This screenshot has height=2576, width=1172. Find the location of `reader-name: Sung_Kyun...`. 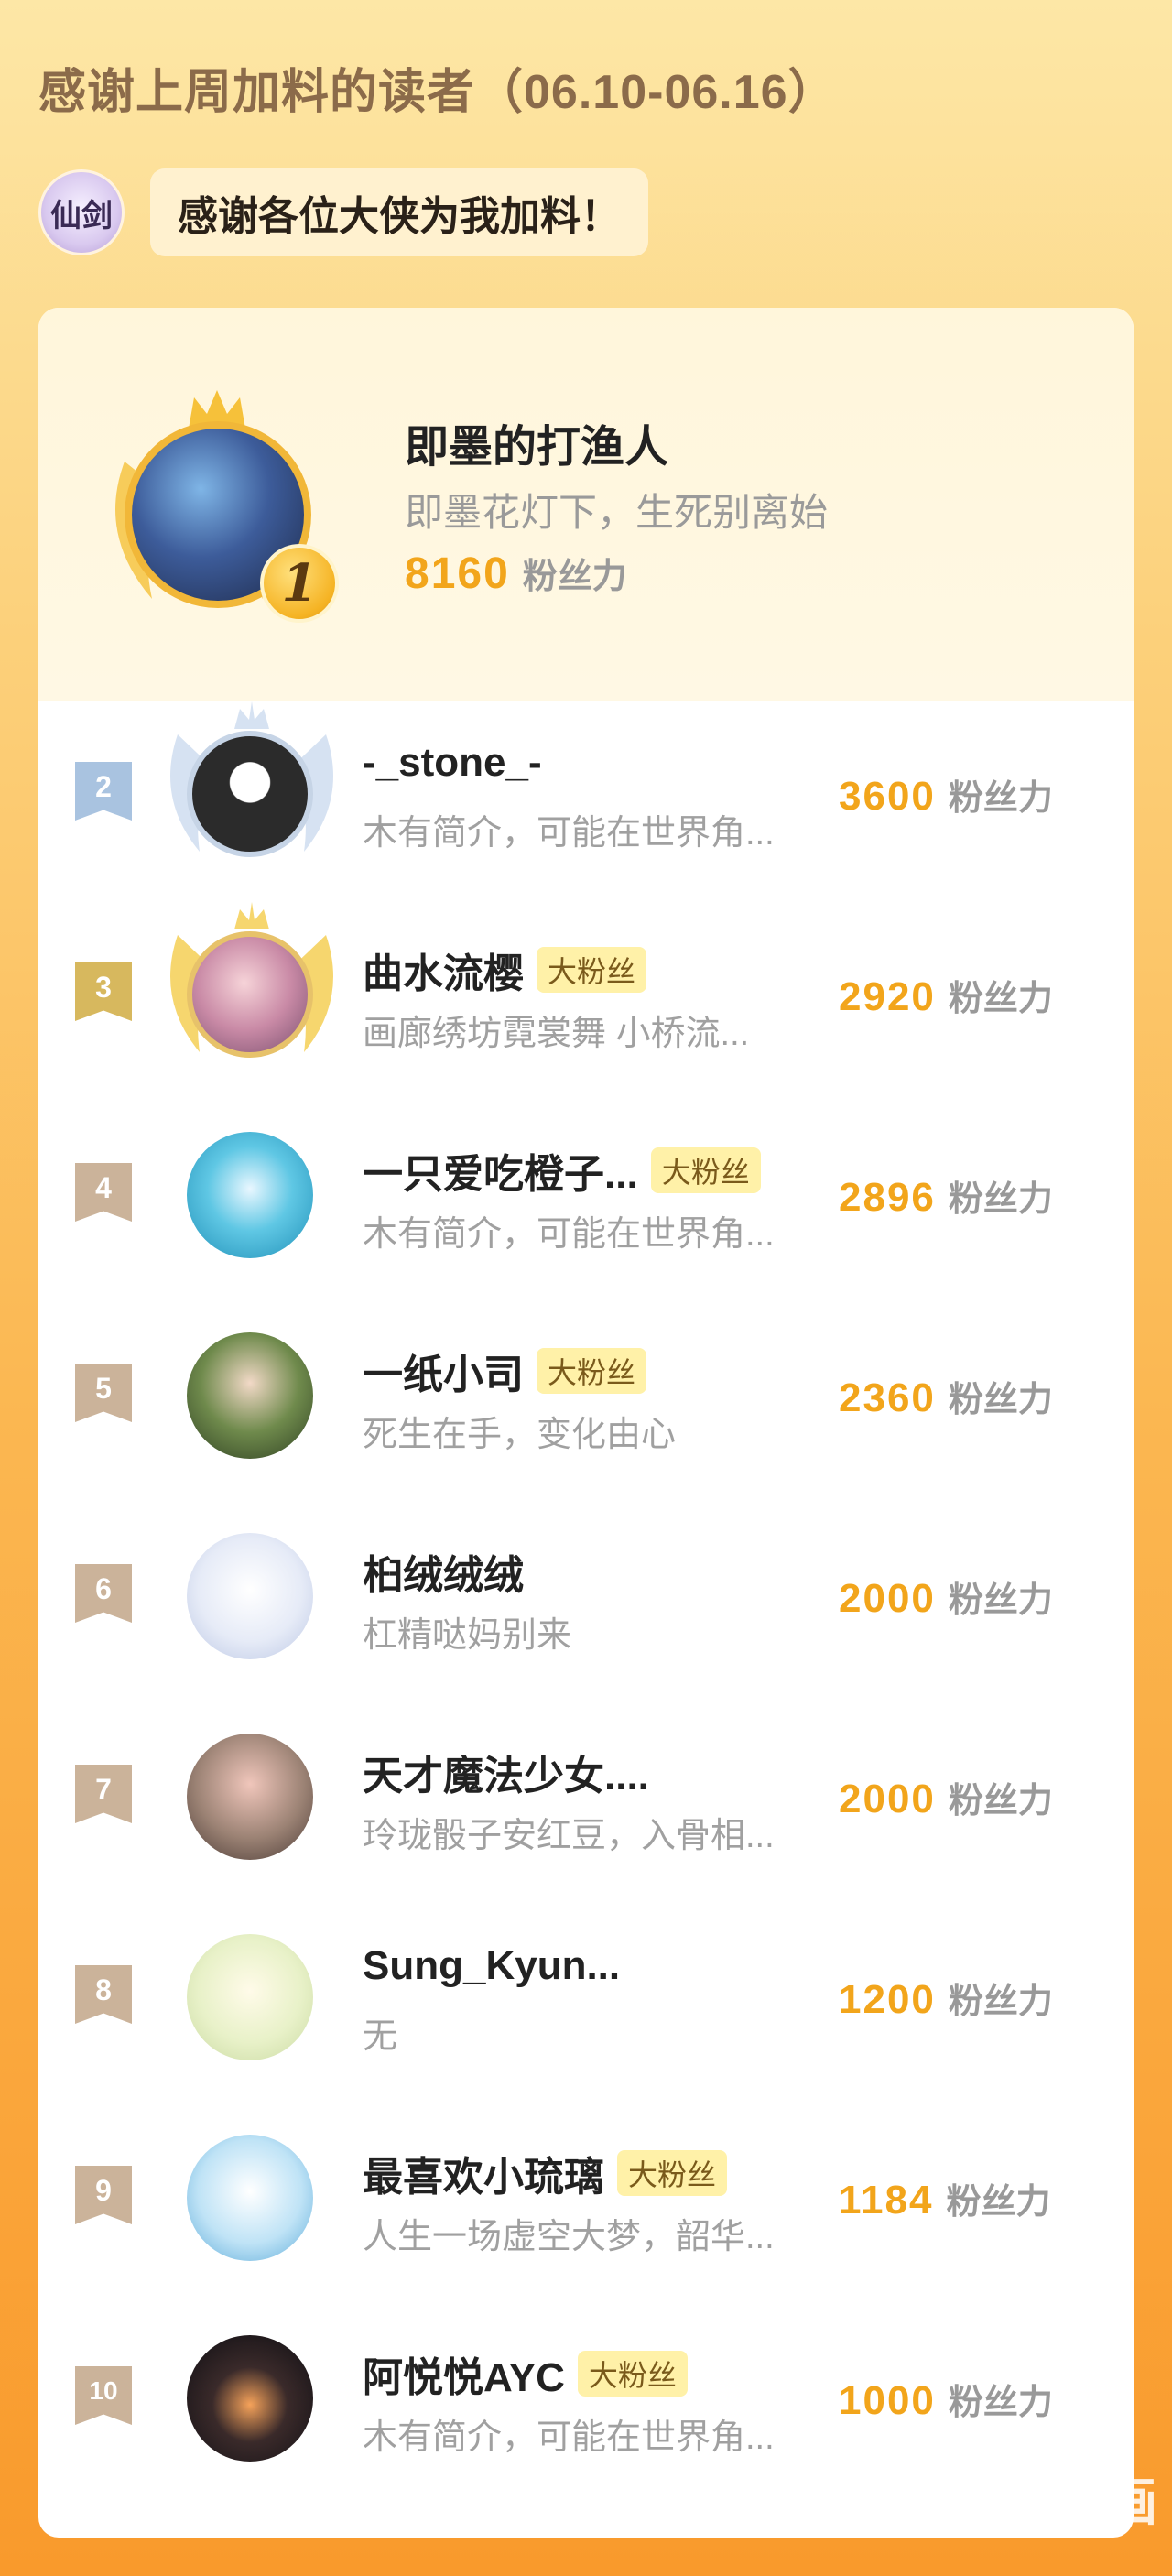

reader-name: Sung_Kyun... is located at coordinates (491, 1966).